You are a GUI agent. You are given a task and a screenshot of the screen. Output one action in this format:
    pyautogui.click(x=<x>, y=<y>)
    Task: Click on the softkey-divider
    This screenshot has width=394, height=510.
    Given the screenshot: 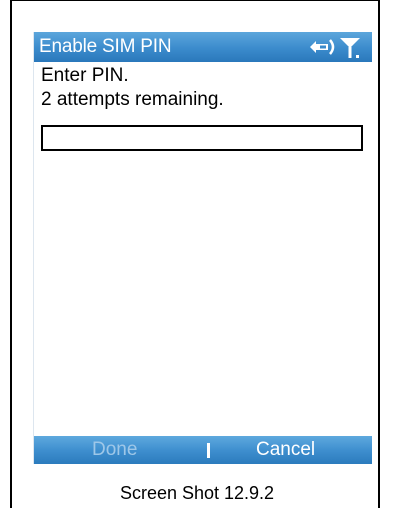 What is the action you would take?
    pyautogui.click(x=208, y=450)
    